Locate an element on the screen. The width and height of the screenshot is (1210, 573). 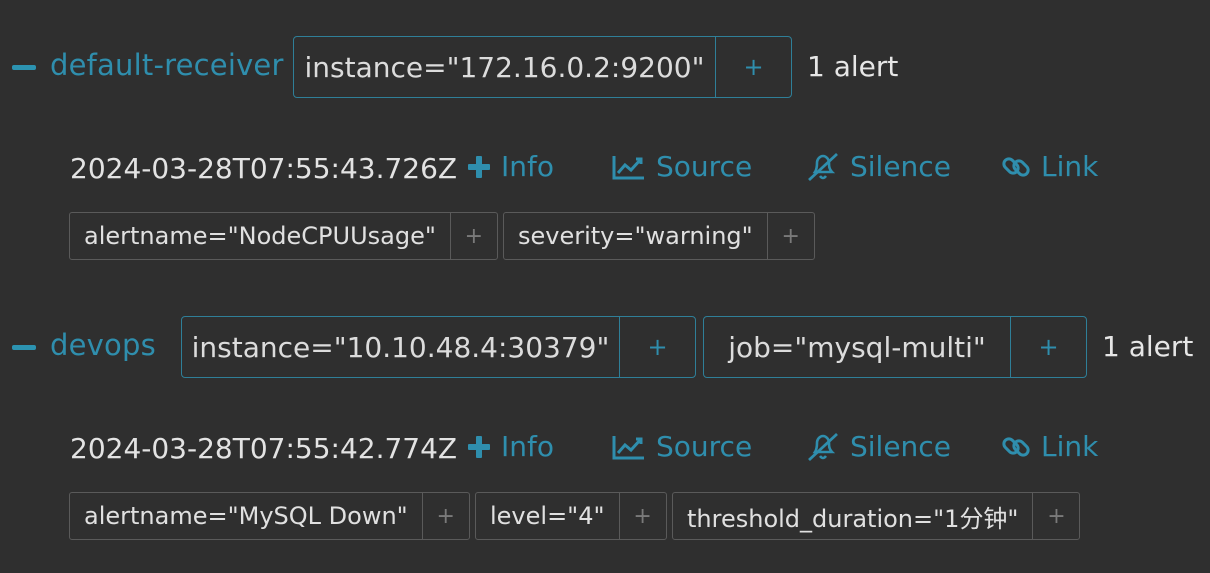
group-label-filter: instance="172.16.0.2:9200" + is located at coordinates (542, 67).